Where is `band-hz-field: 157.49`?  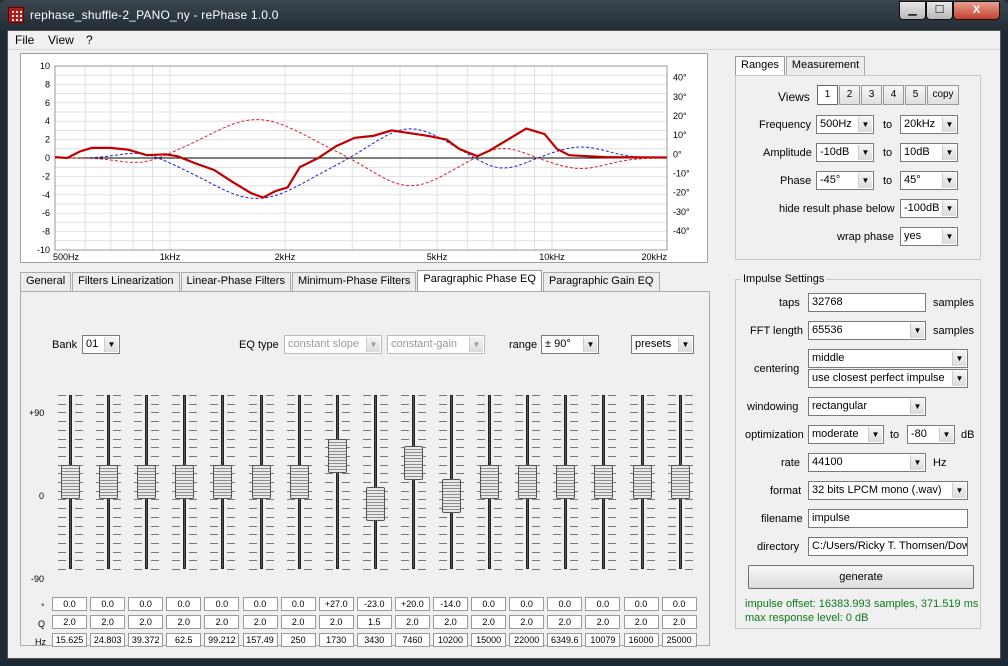 band-hz-field: 157.49 is located at coordinates (260, 640).